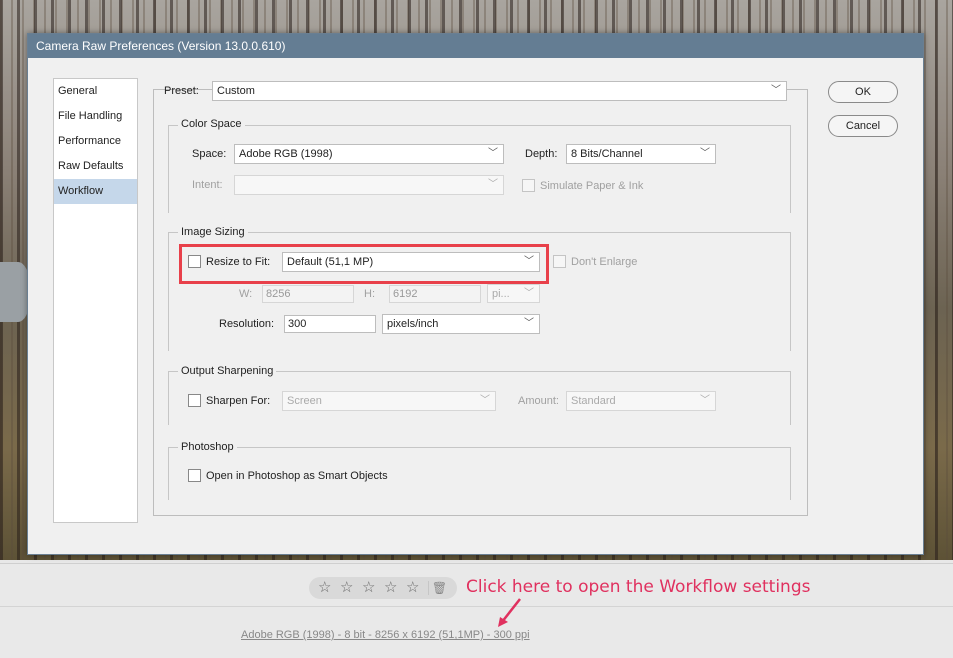 Image resolution: width=953 pixels, height=658 pixels. I want to click on sidebar-item-performance: Performance, so click(95, 141).